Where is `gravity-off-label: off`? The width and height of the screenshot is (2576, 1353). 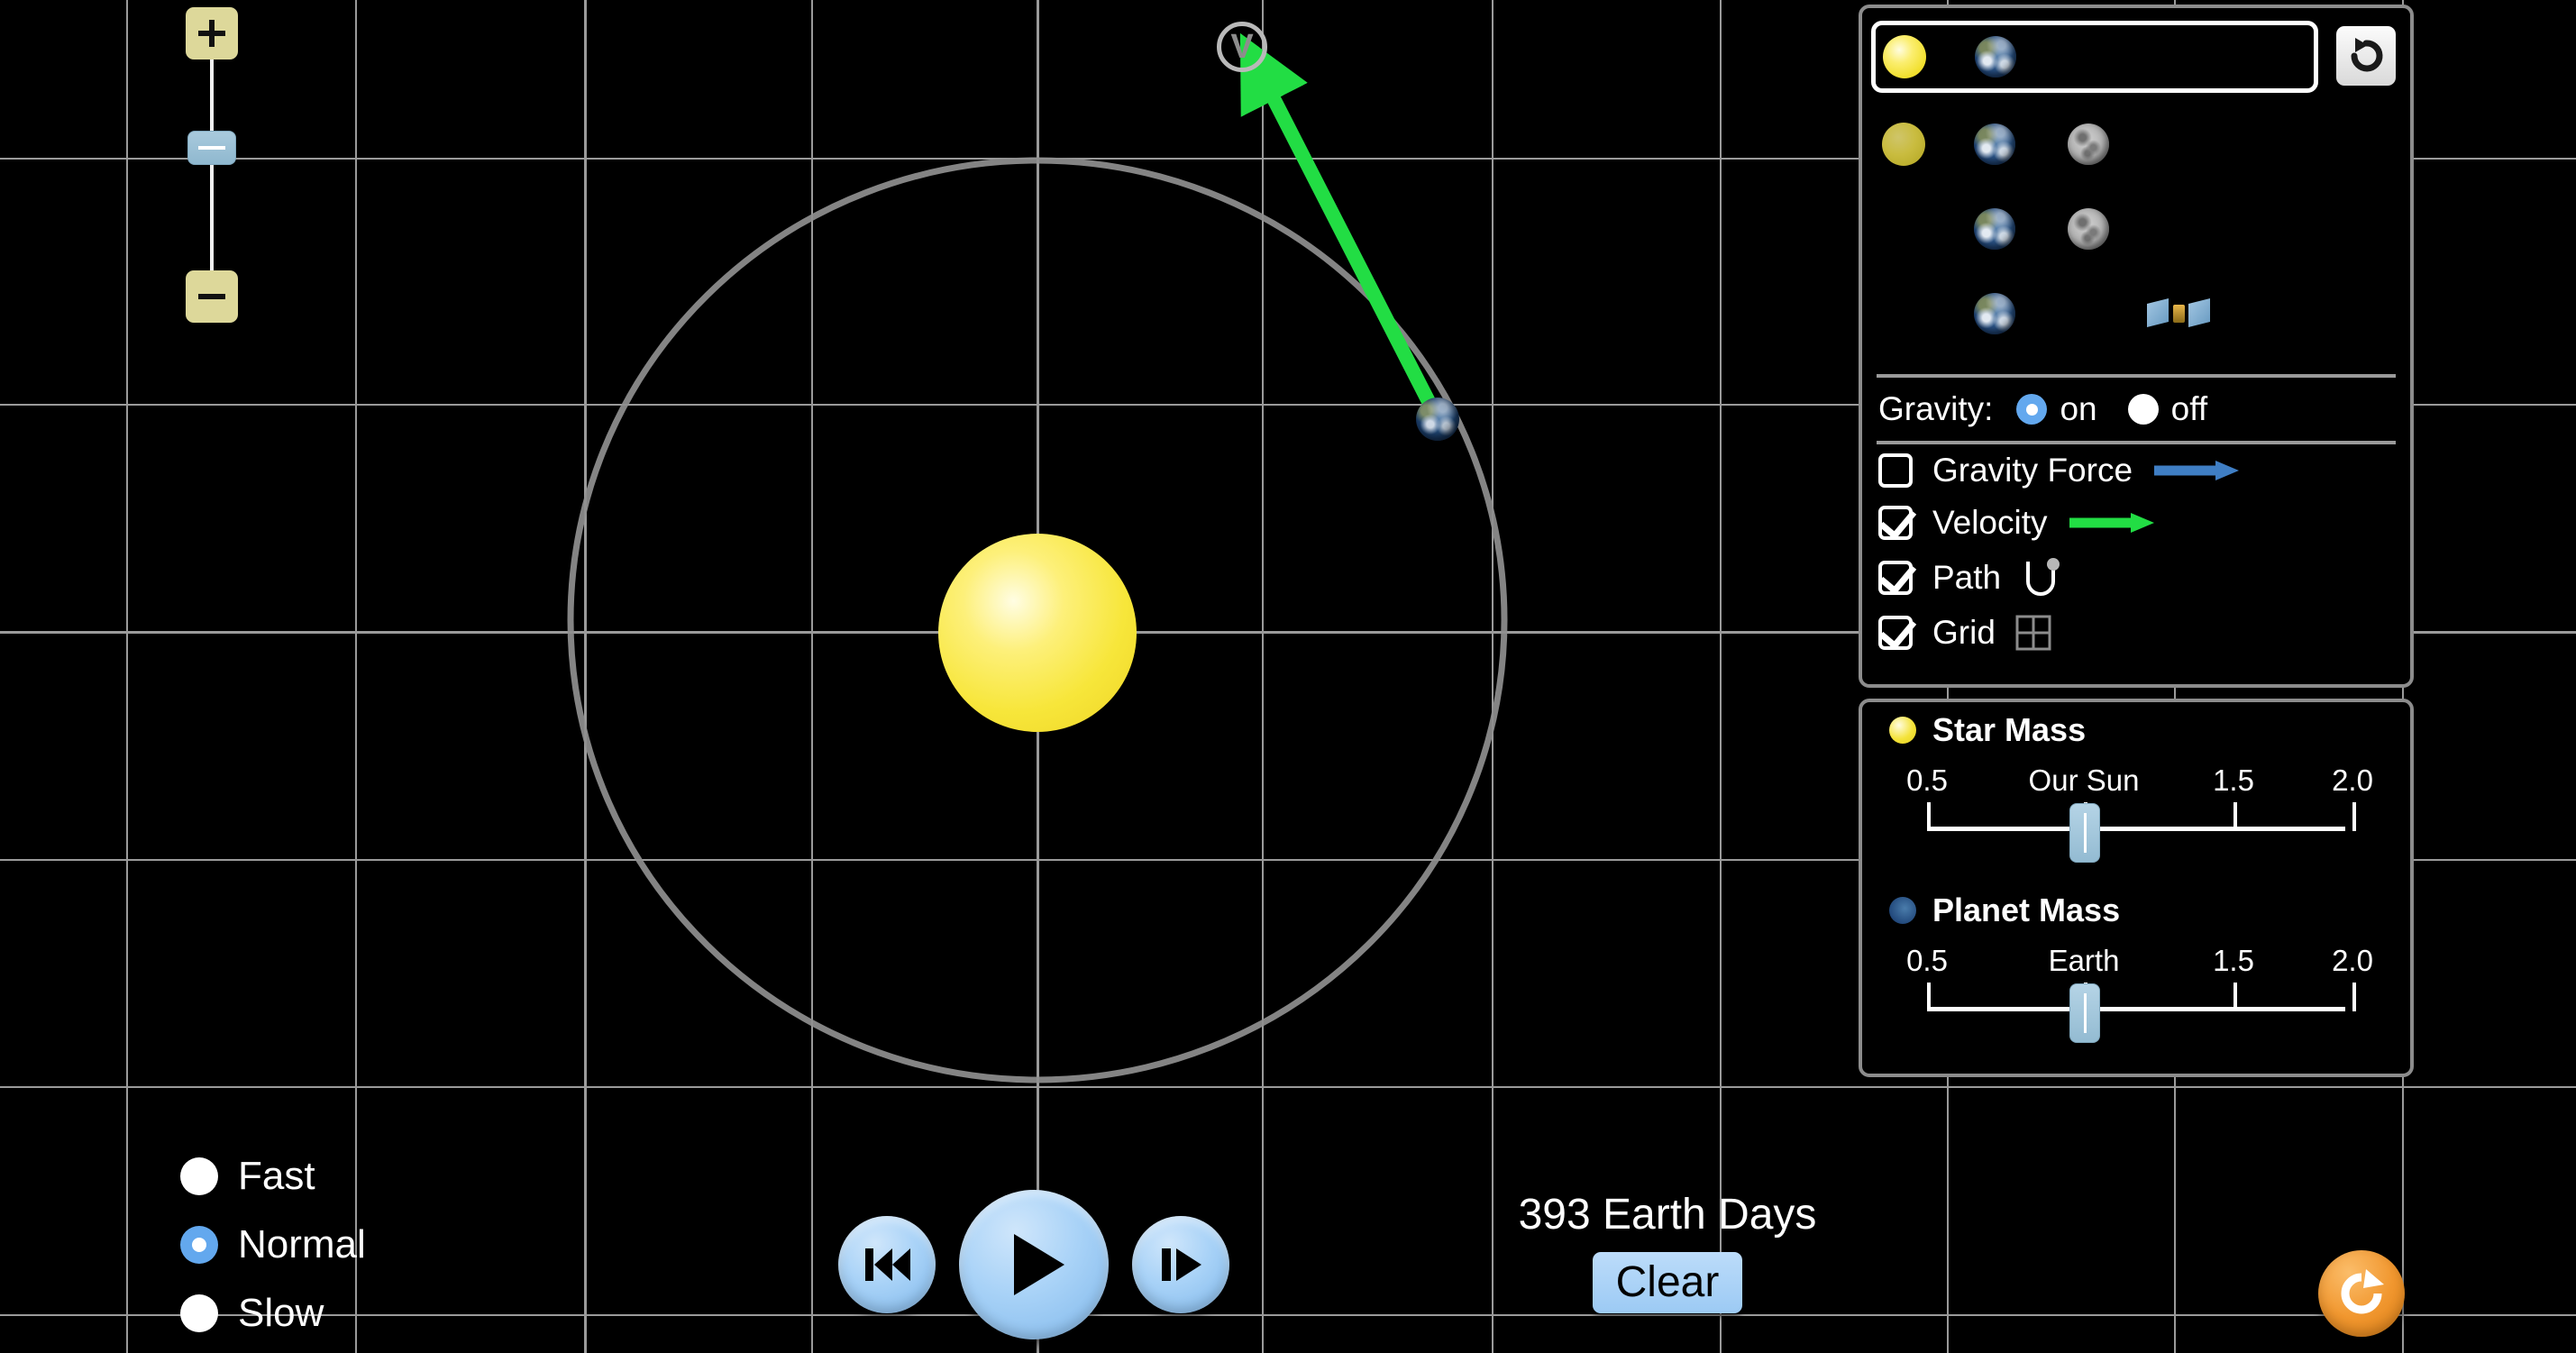 gravity-off-label: off is located at coordinates (2189, 409).